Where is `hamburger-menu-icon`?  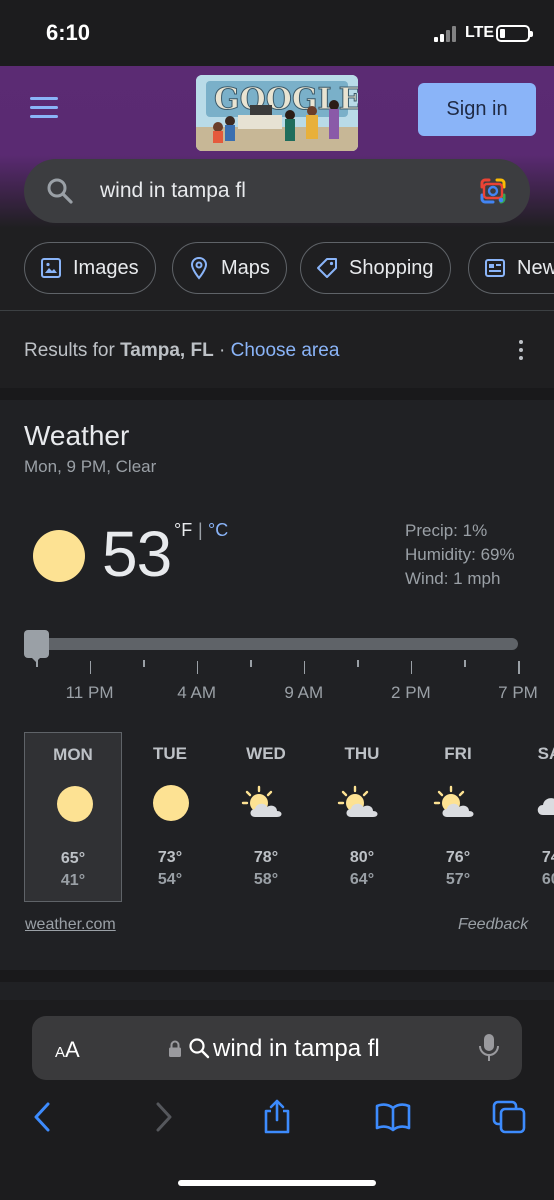 hamburger-menu-icon is located at coordinates (44, 108).